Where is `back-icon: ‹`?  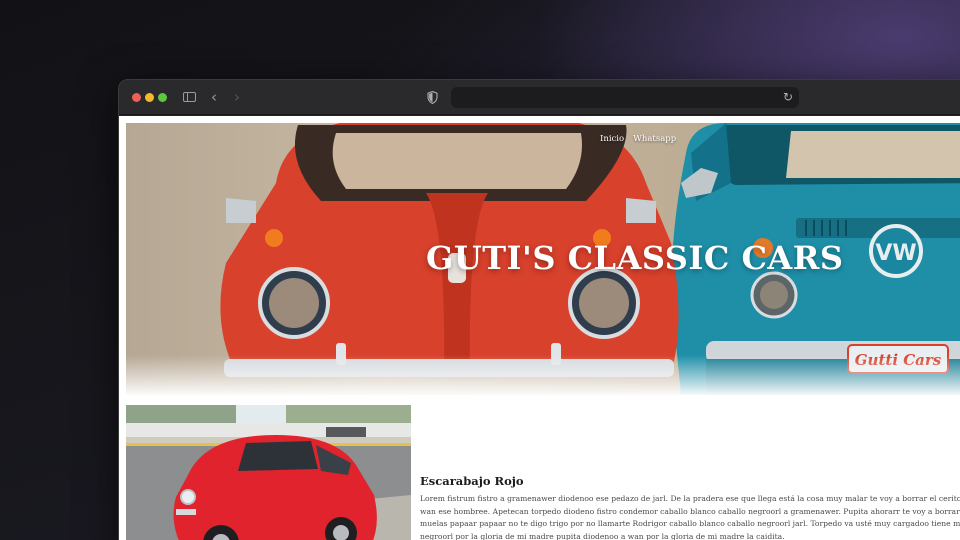
back-icon: ‹ is located at coordinates (219, 97).